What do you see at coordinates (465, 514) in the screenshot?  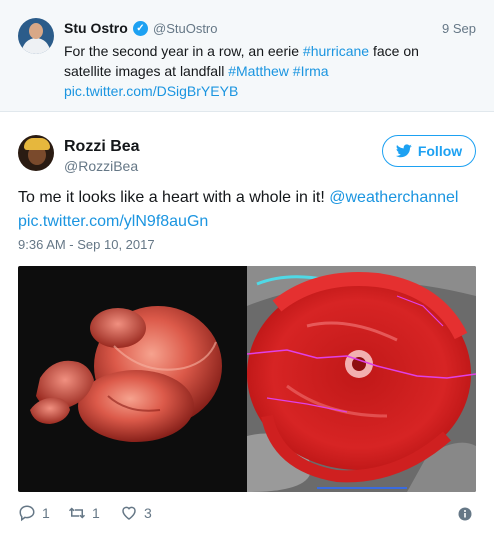 I see `info-icon` at bounding box center [465, 514].